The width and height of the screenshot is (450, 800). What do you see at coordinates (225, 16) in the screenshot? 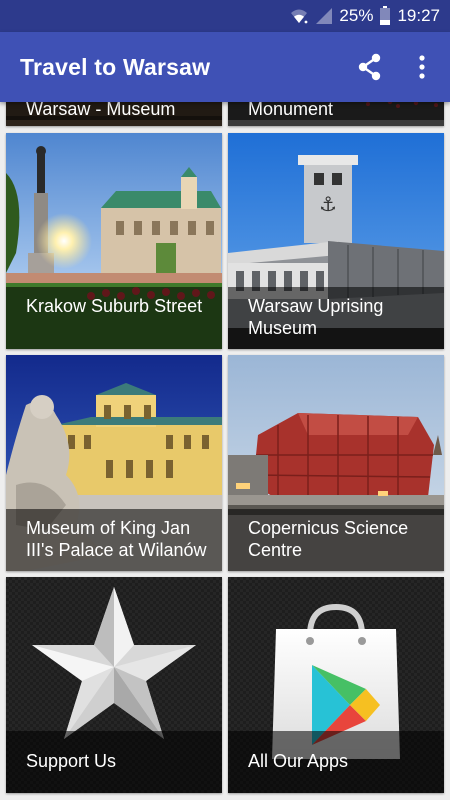
I see `status-bar: 25% 19:27` at bounding box center [225, 16].